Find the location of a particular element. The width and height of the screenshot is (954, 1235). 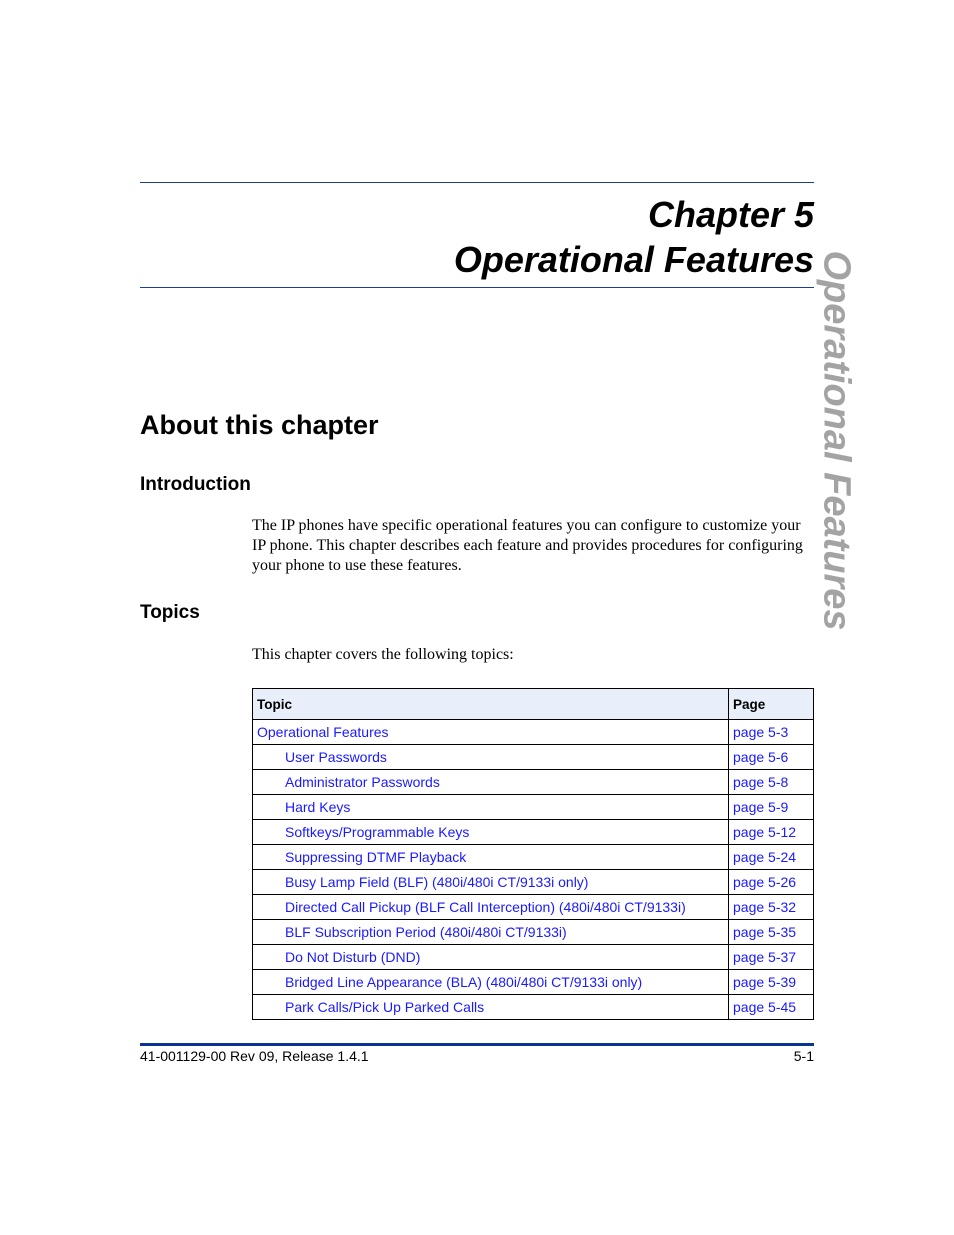

chapter-name: Operational Features is located at coordinates (633, 259).